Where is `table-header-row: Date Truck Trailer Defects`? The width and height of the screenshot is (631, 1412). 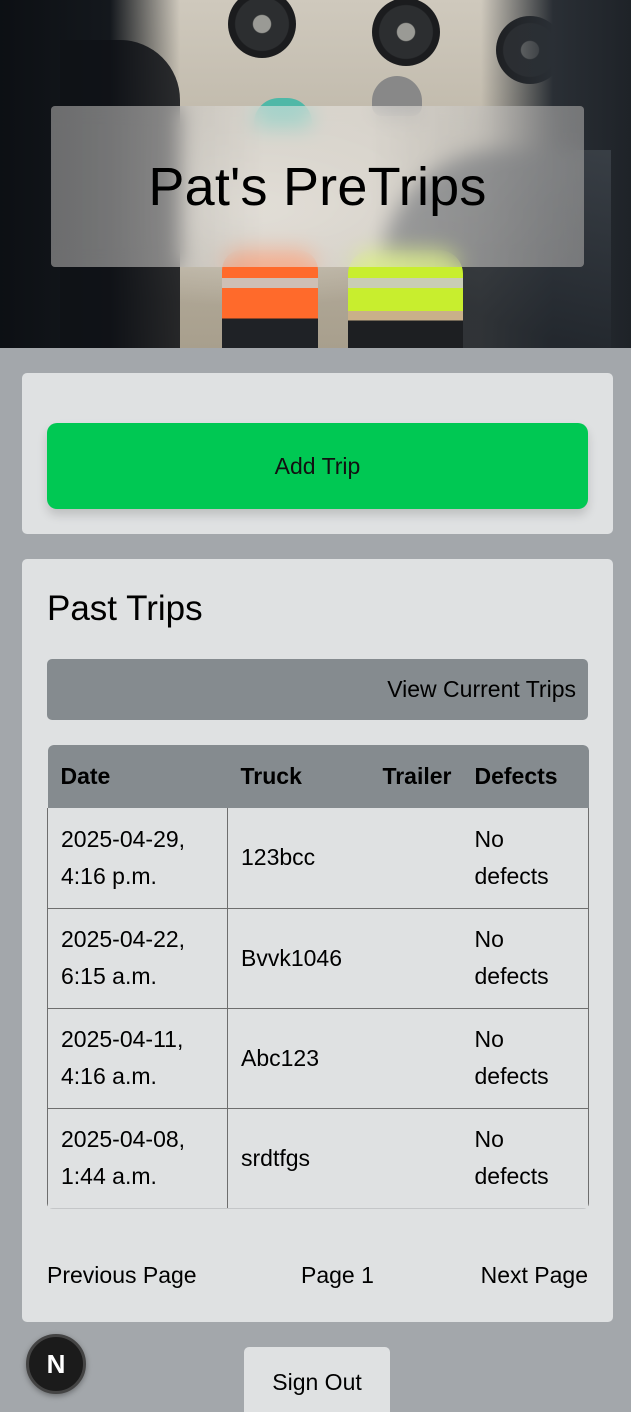 table-header-row: Date Truck Trailer Defects is located at coordinates (318, 776).